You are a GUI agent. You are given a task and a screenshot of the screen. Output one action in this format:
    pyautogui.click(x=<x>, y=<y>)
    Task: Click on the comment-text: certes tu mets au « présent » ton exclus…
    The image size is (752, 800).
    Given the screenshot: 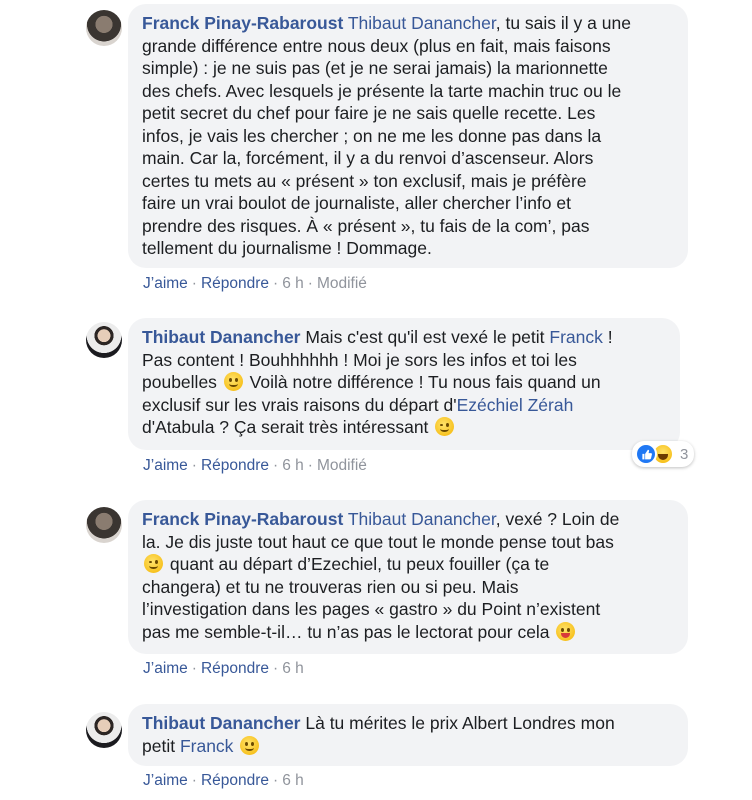 What is the action you would take?
    pyautogui.click(x=364, y=180)
    